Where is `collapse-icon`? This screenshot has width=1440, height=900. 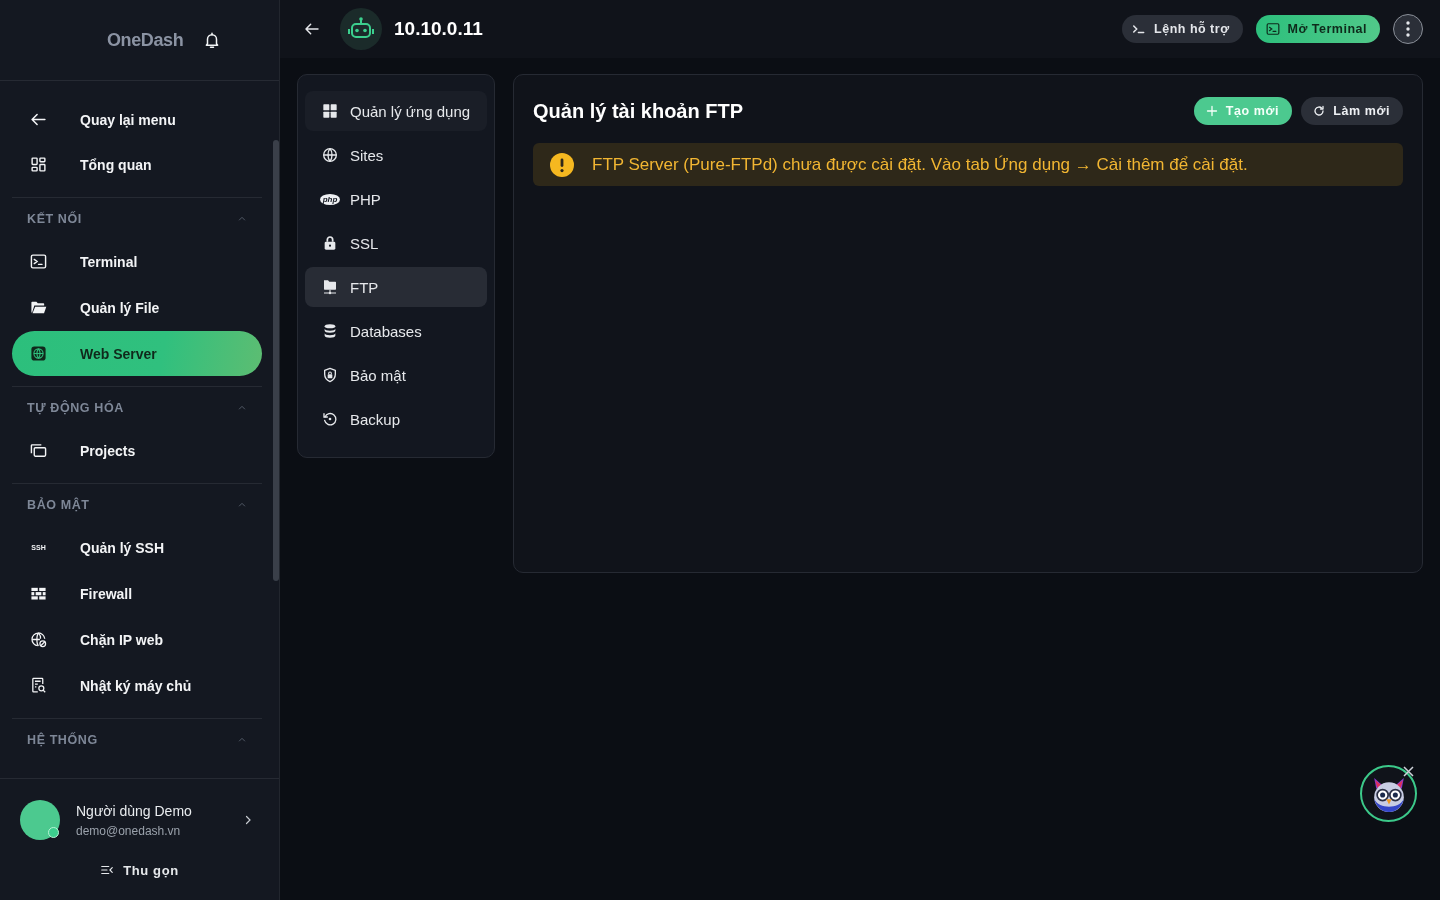 collapse-icon is located at coordinates (107, 870).